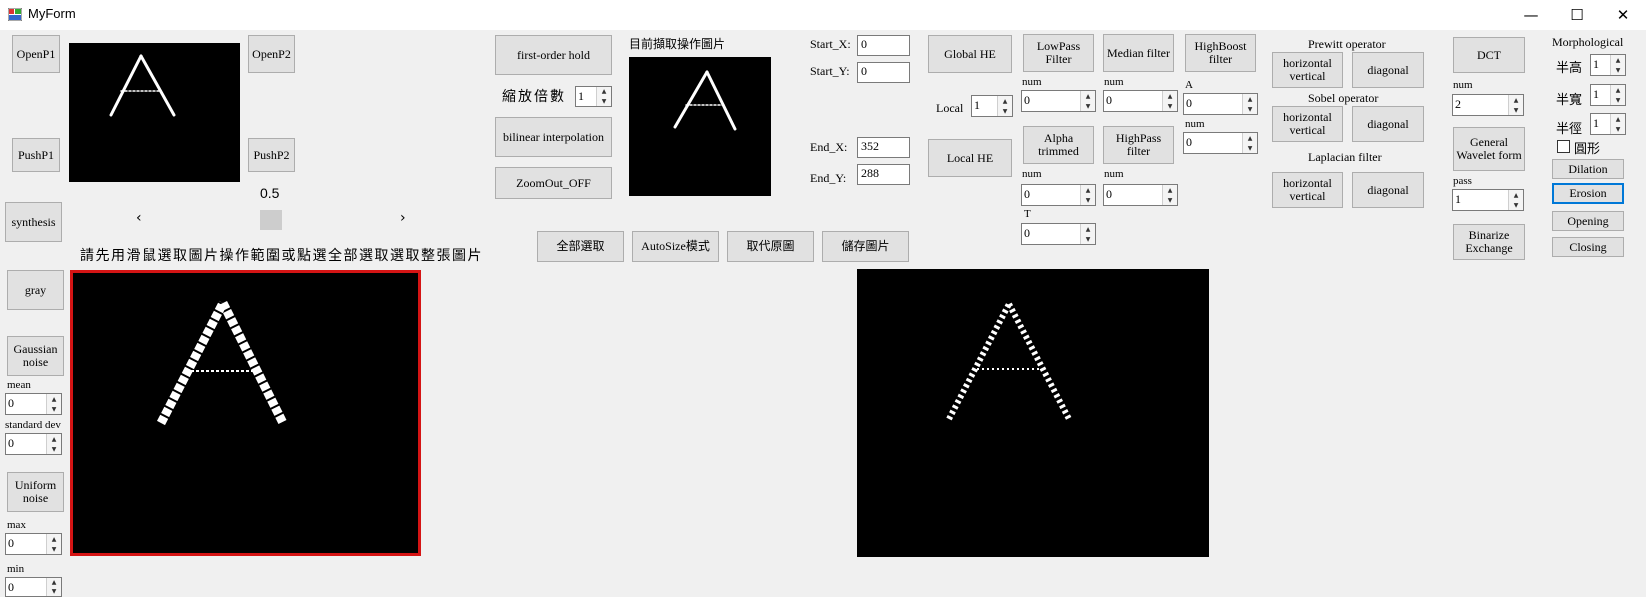 This screenshot has width=1646, height=597. What do you see at coordinates (1347, 44) in the screenshot?
I see `prewitt-label: Prewitt operator` at bounding box center [1347, 44].